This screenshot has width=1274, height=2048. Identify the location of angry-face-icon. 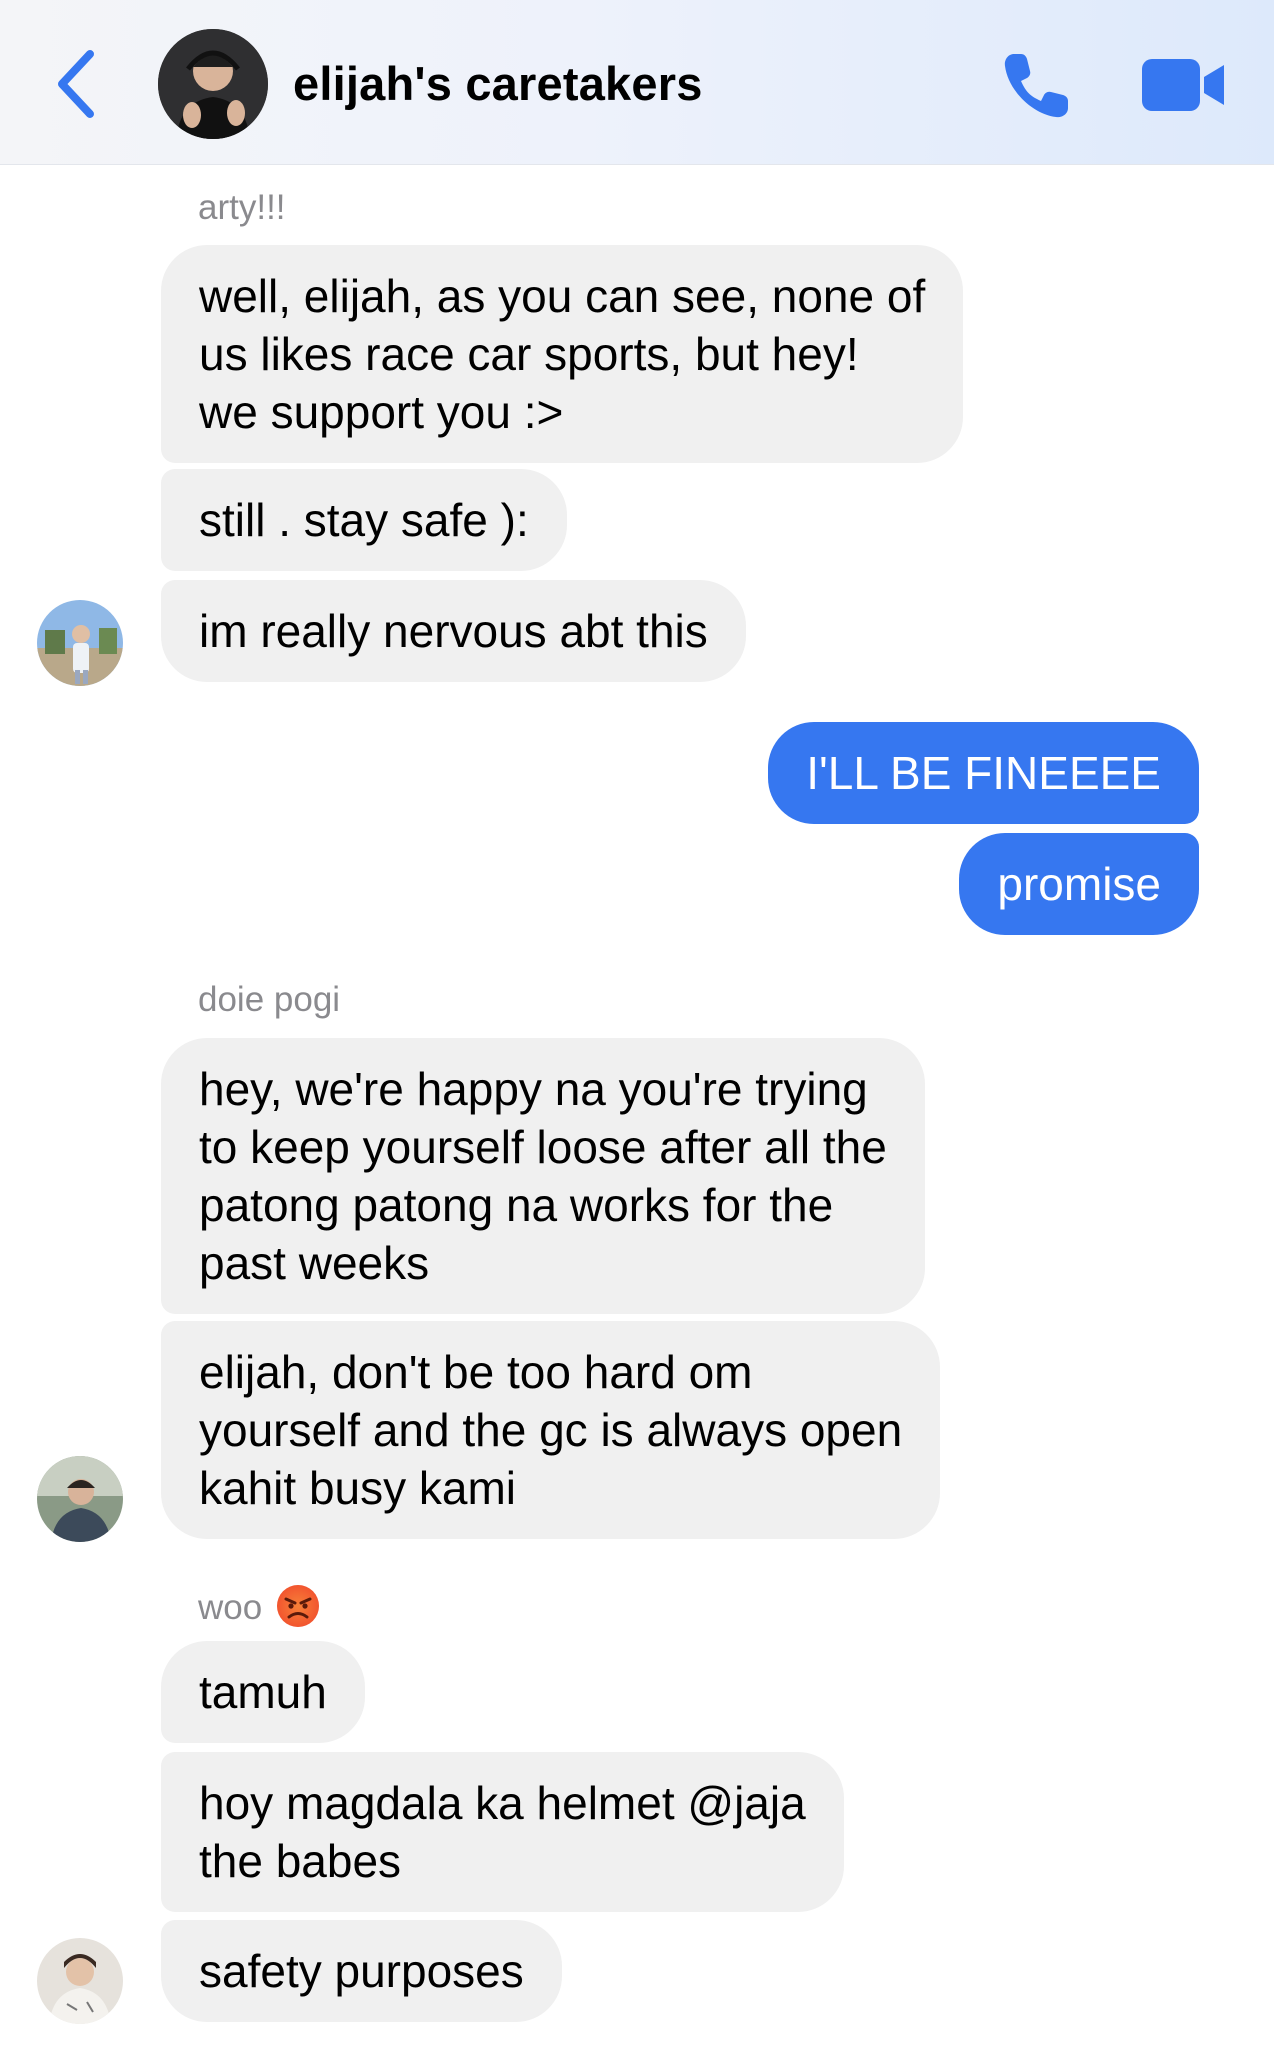
(298, 1606).